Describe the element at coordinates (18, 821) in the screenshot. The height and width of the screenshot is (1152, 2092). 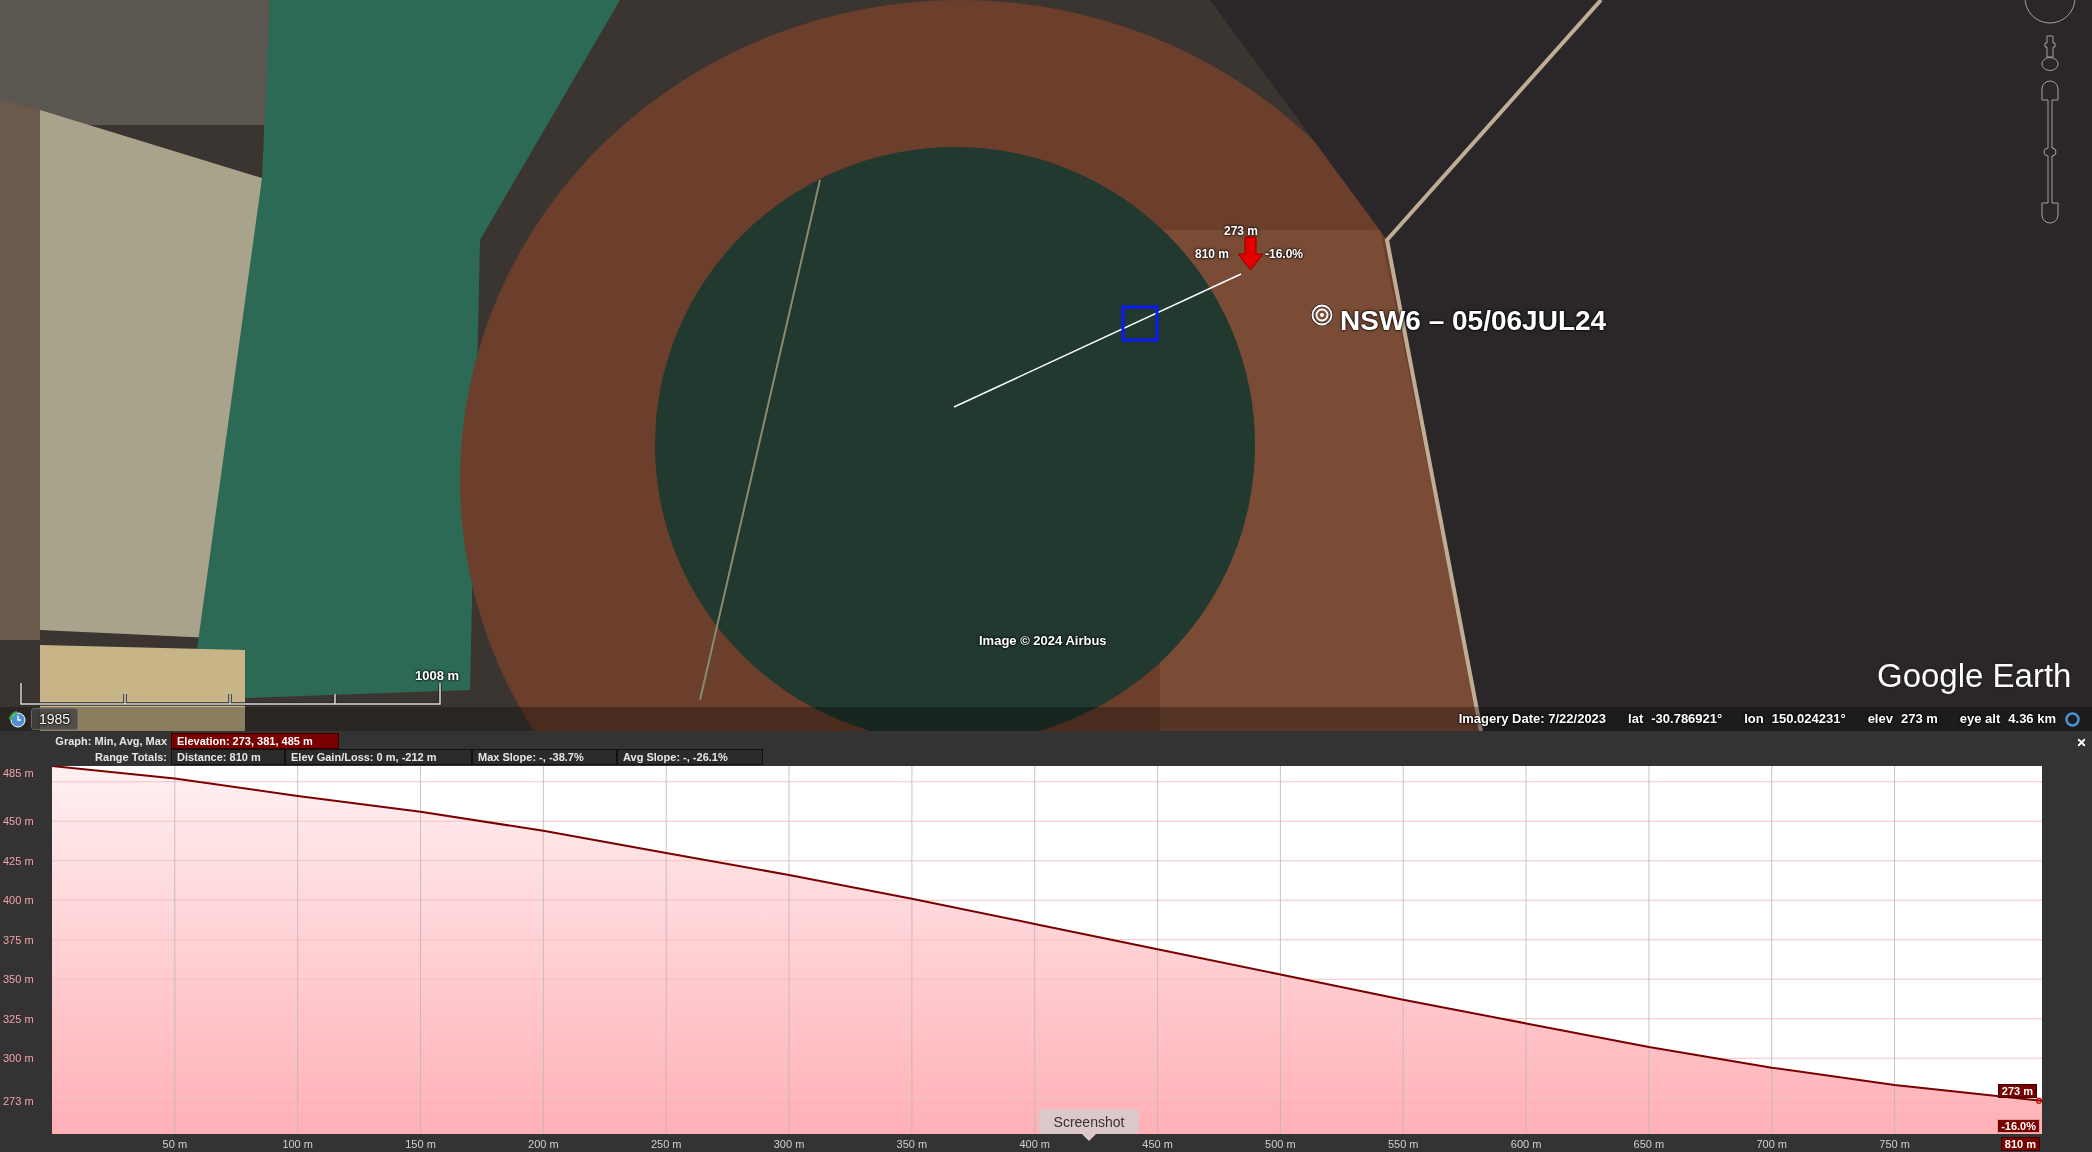
I see `y-axis-label: 450 m` at that location.